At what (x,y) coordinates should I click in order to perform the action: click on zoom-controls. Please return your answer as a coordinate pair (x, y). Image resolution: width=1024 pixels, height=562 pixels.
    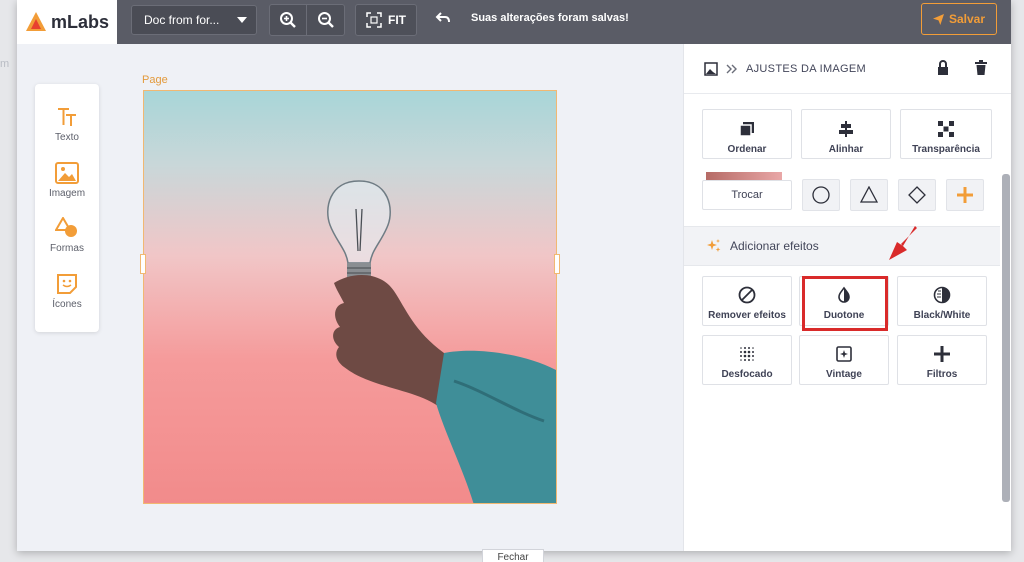
    Looking at the image, I should click on (307, 20).